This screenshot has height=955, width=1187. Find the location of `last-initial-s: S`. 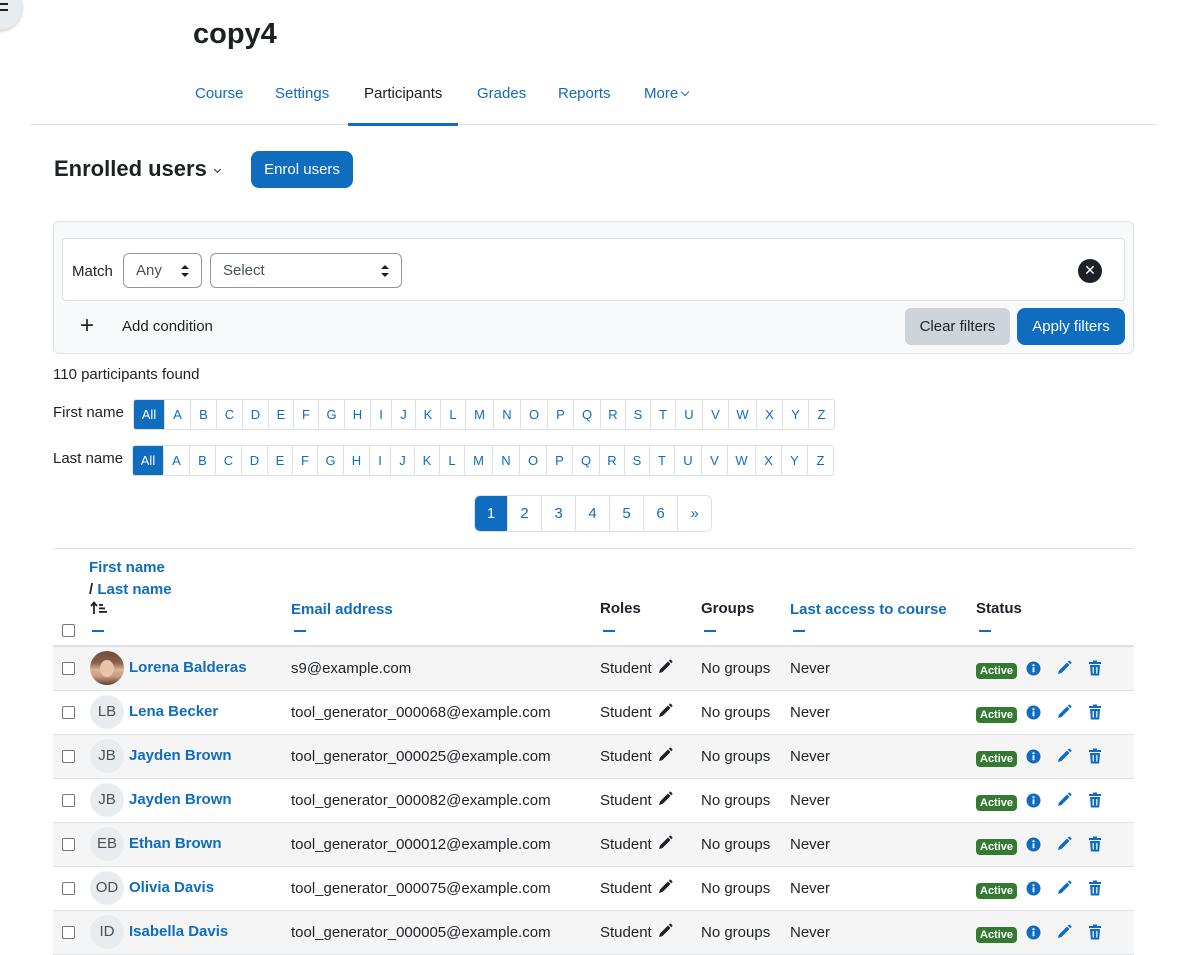

last-initial-s: S is located at coordinates (636, 460).